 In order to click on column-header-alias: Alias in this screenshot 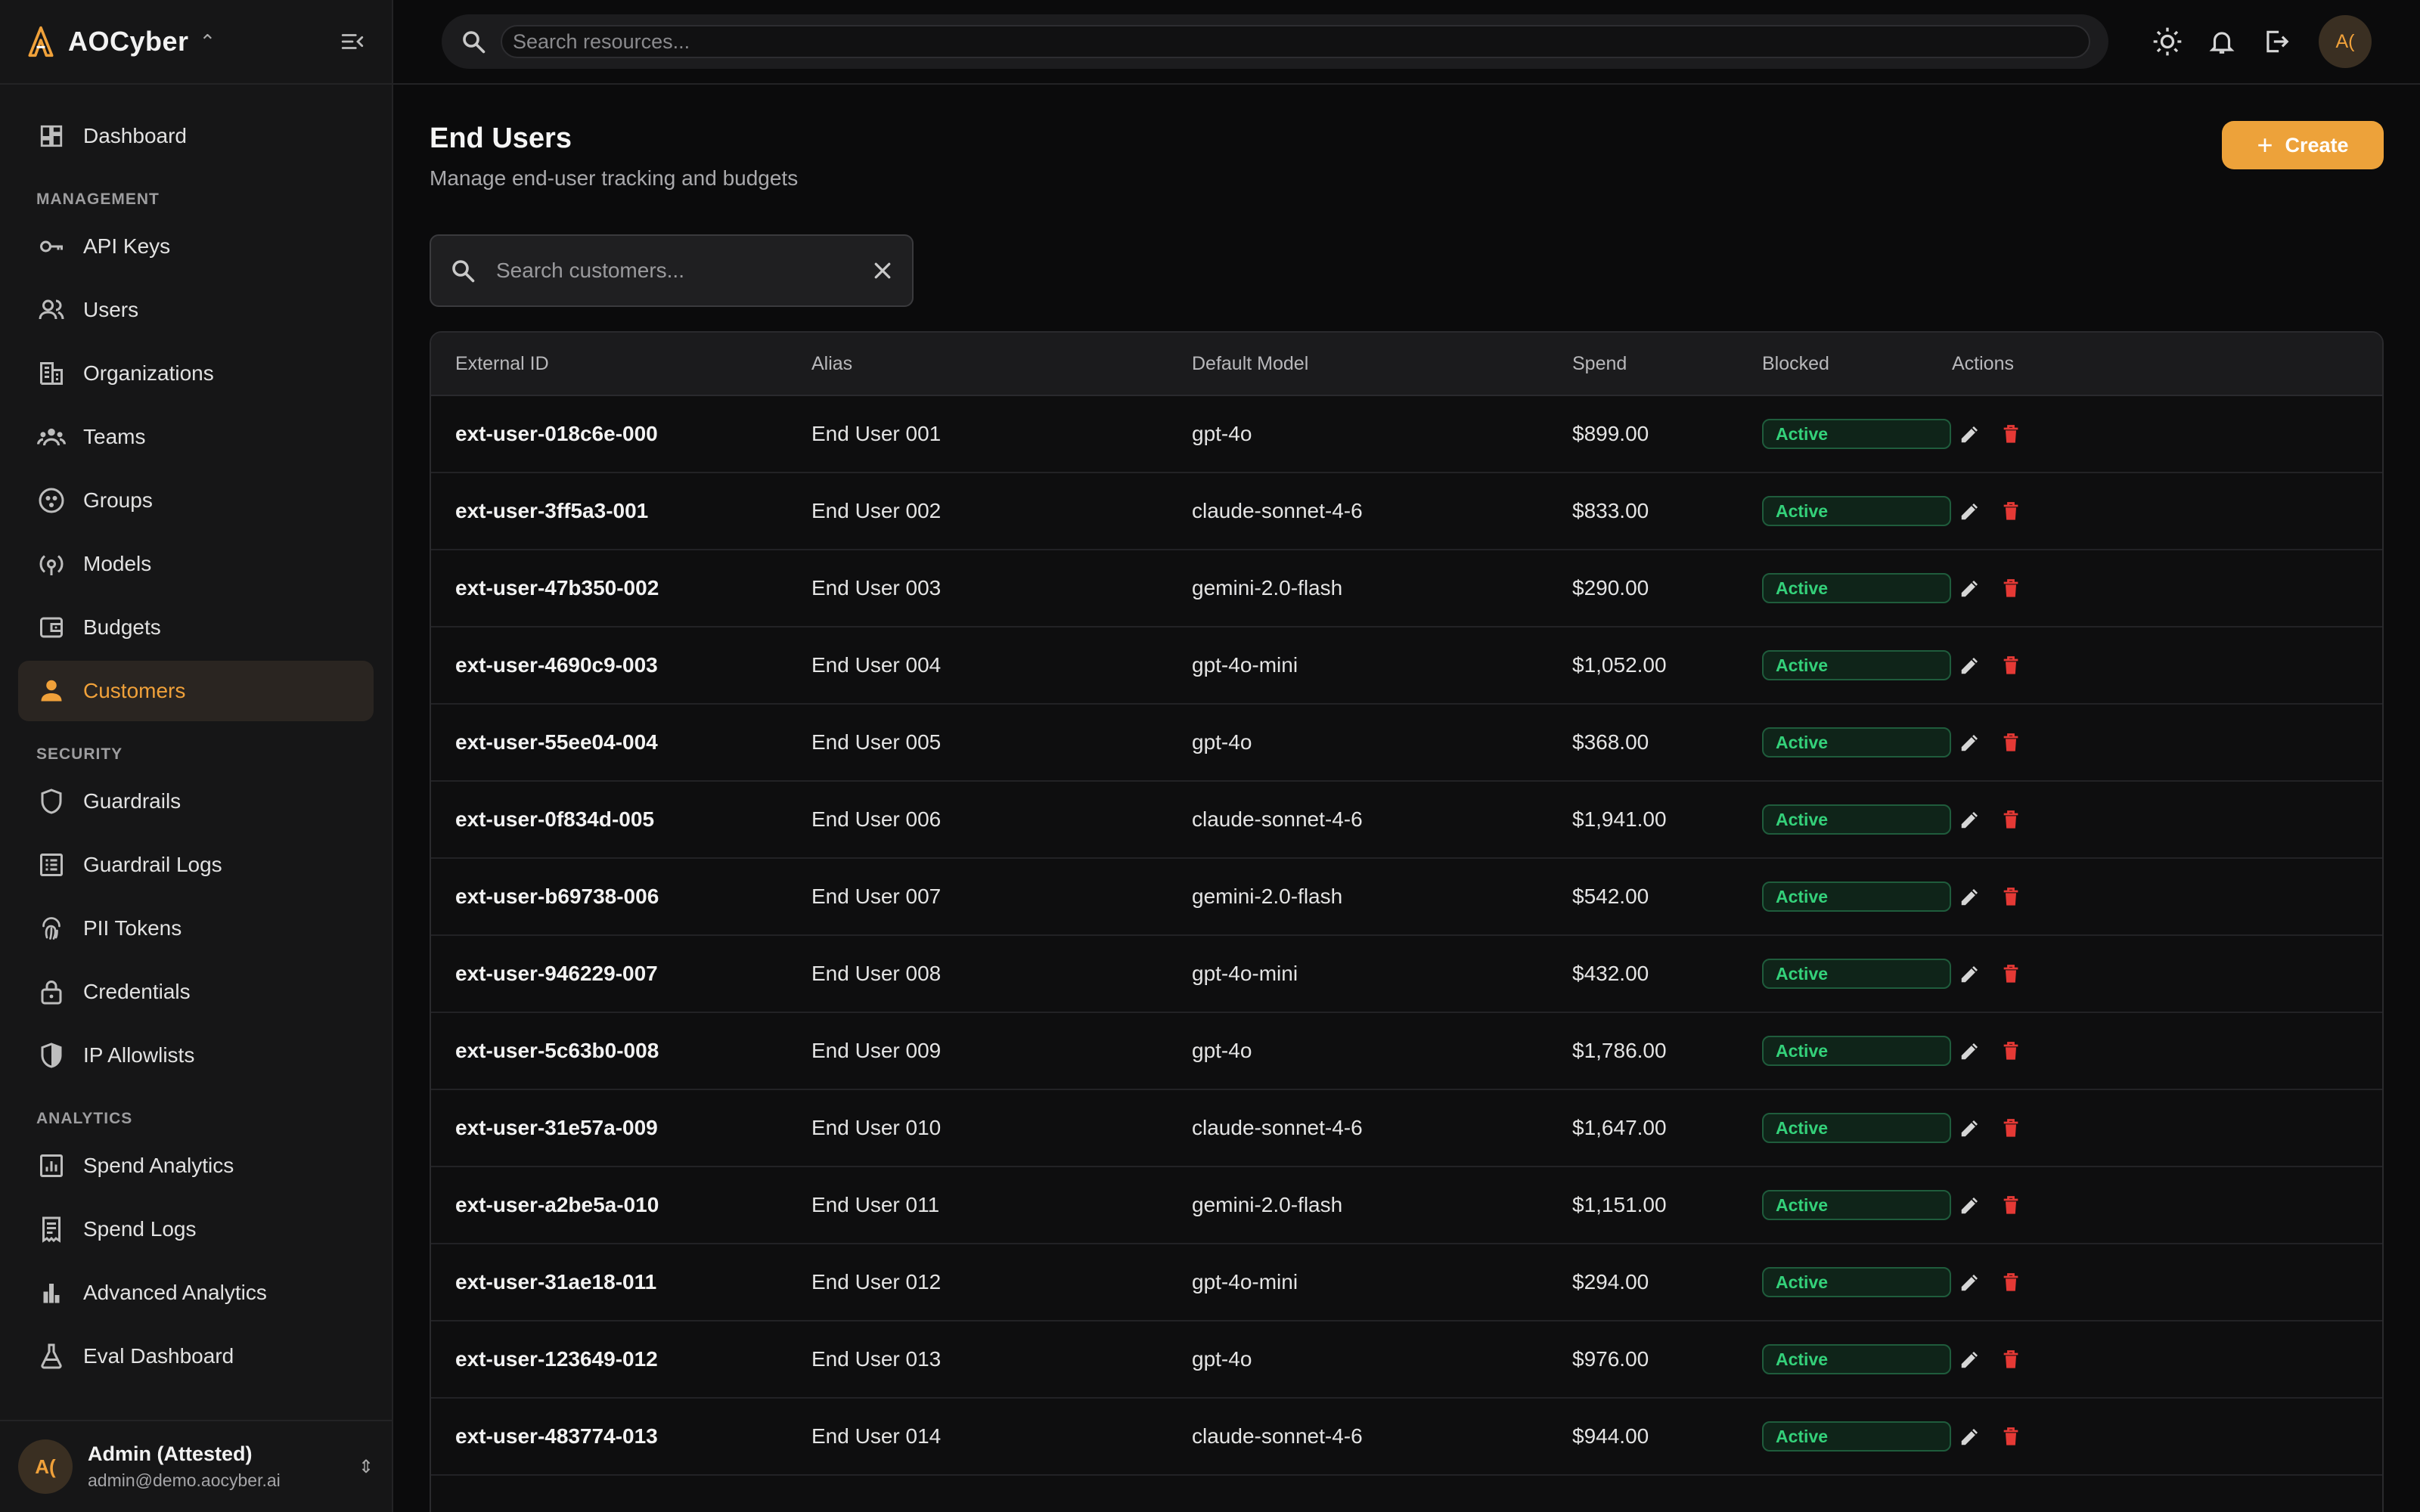, I will do `click(1001, 364)`.